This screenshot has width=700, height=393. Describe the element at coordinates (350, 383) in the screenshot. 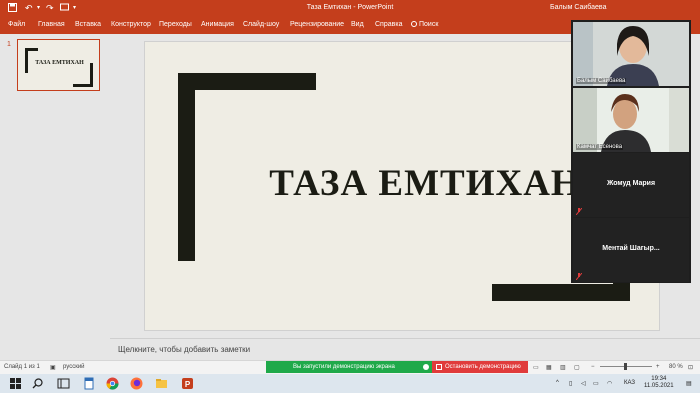

I see `windows-taskbar: P ^ ▯ ◁ ▭ ◠ КАЗ 19:34 11.05.2021 ▤` at that location.